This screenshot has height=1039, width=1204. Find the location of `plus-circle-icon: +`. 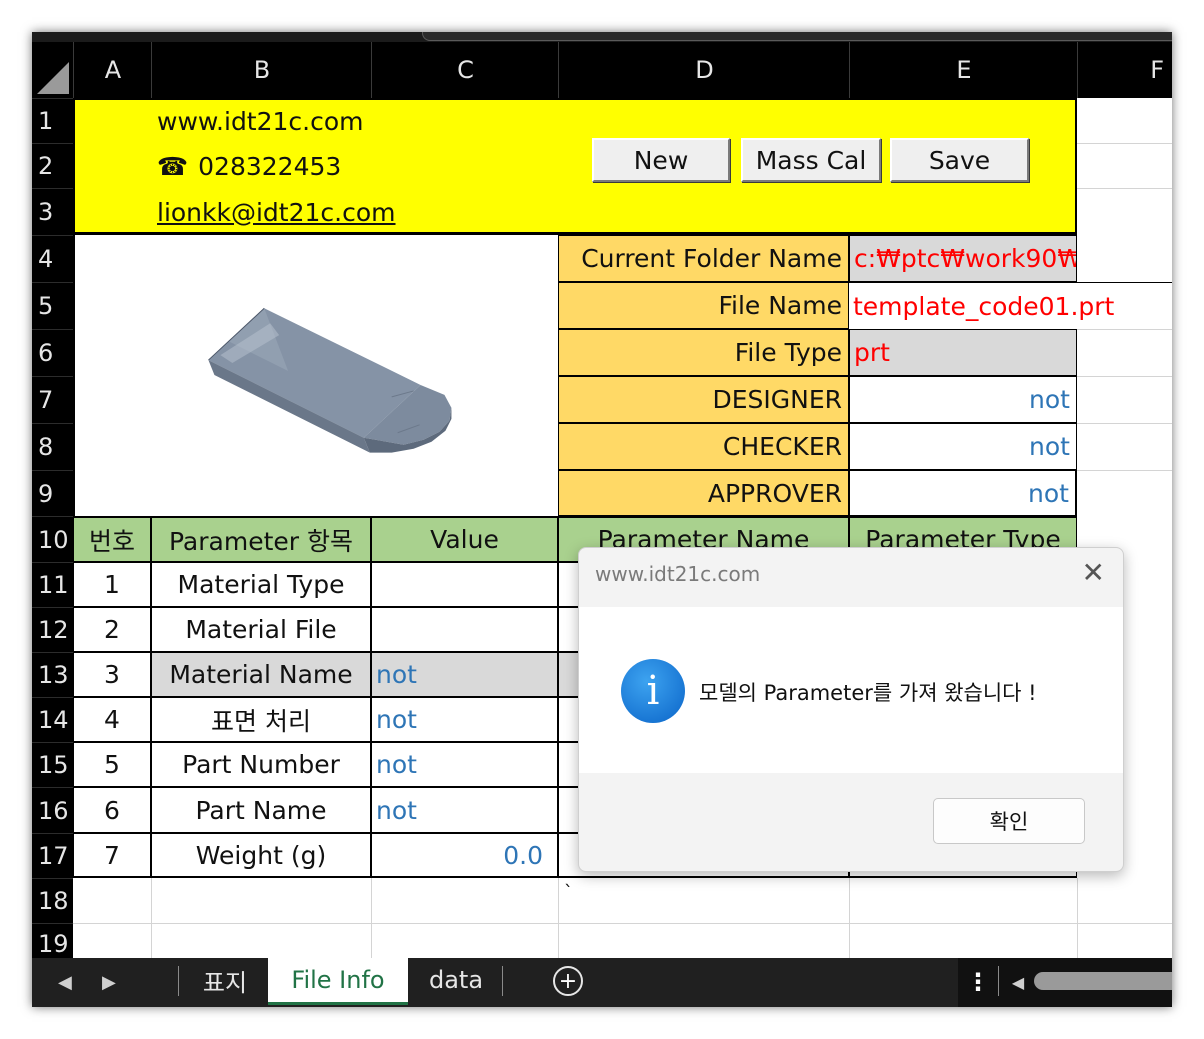

plus-circle-icon: + is located at coordinates (568, 981).